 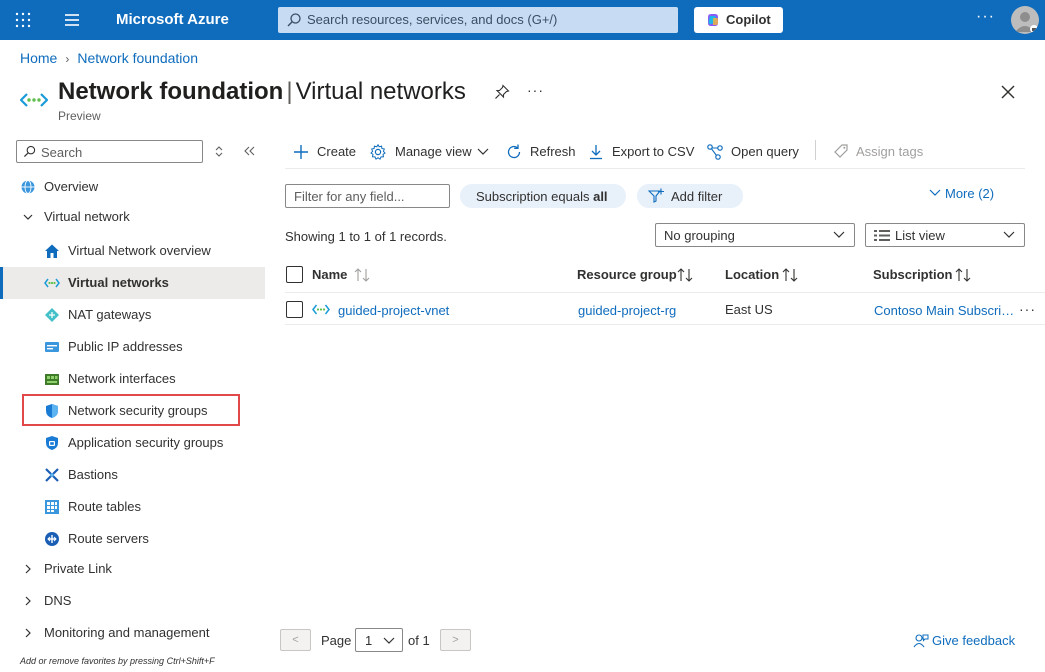 I want to click on page-select: 1, so click(x=379, y=640).